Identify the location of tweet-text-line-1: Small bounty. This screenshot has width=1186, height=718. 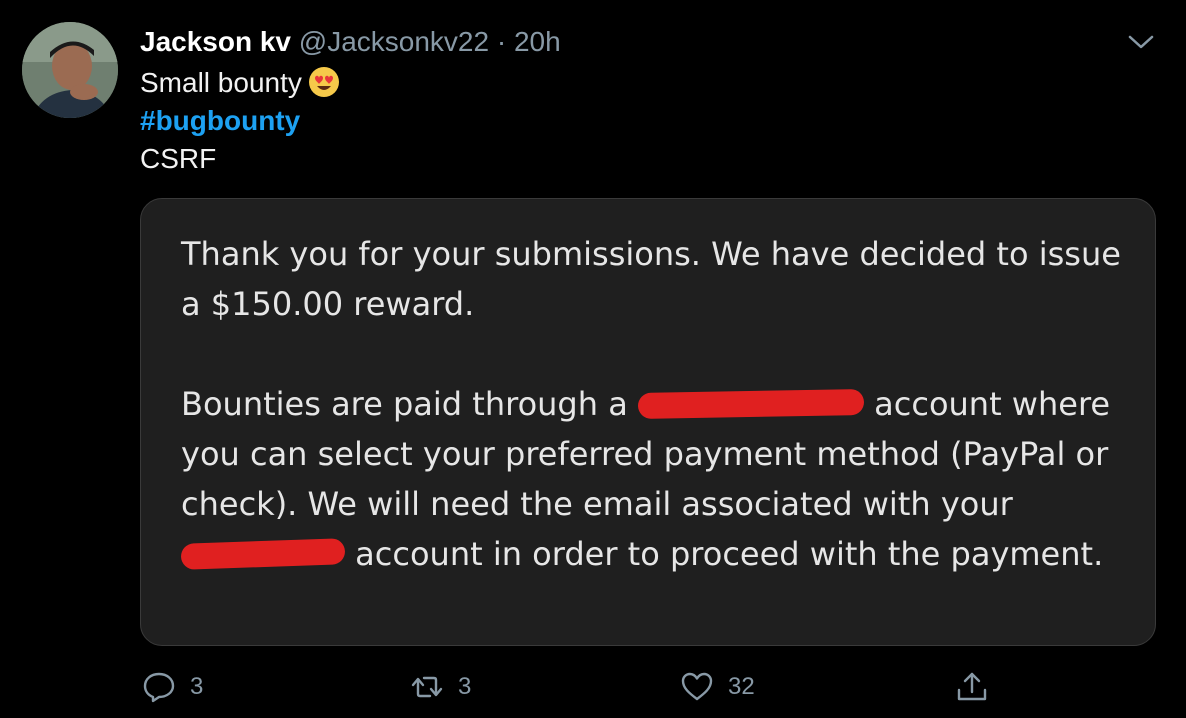
(240, 86).